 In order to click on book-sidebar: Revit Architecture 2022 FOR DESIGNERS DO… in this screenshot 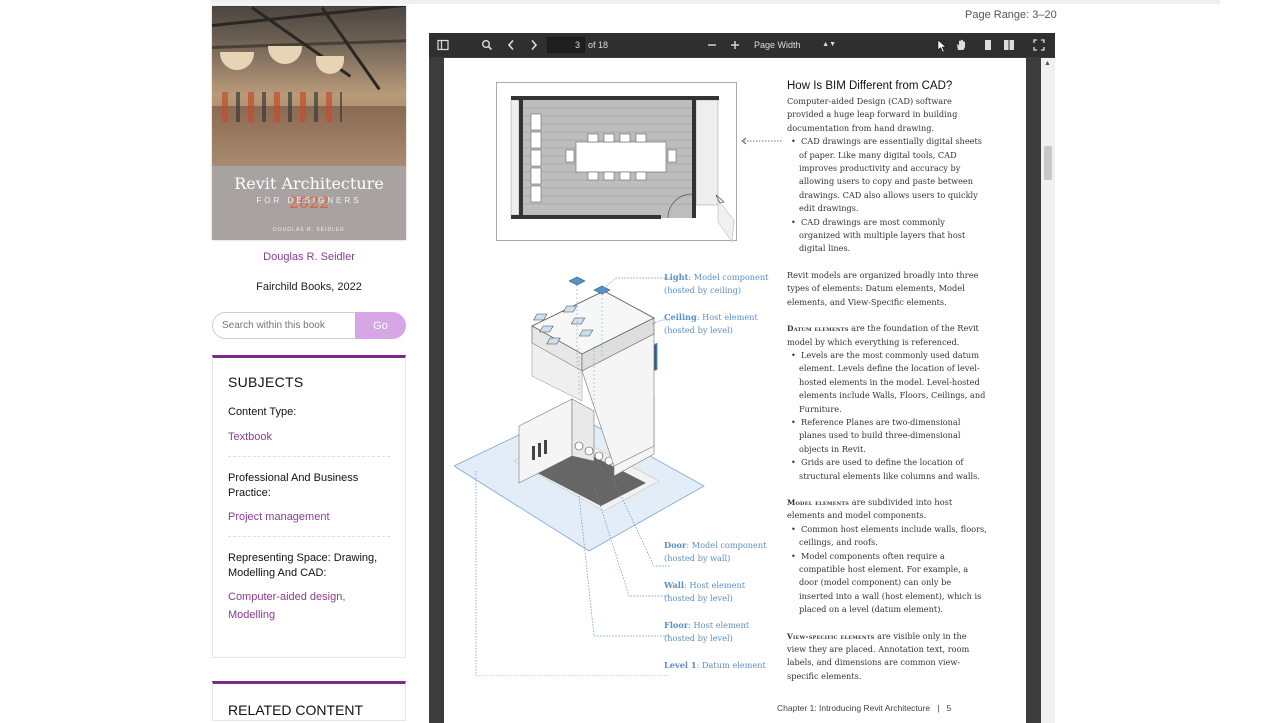, I will do `click(309, 332)`.